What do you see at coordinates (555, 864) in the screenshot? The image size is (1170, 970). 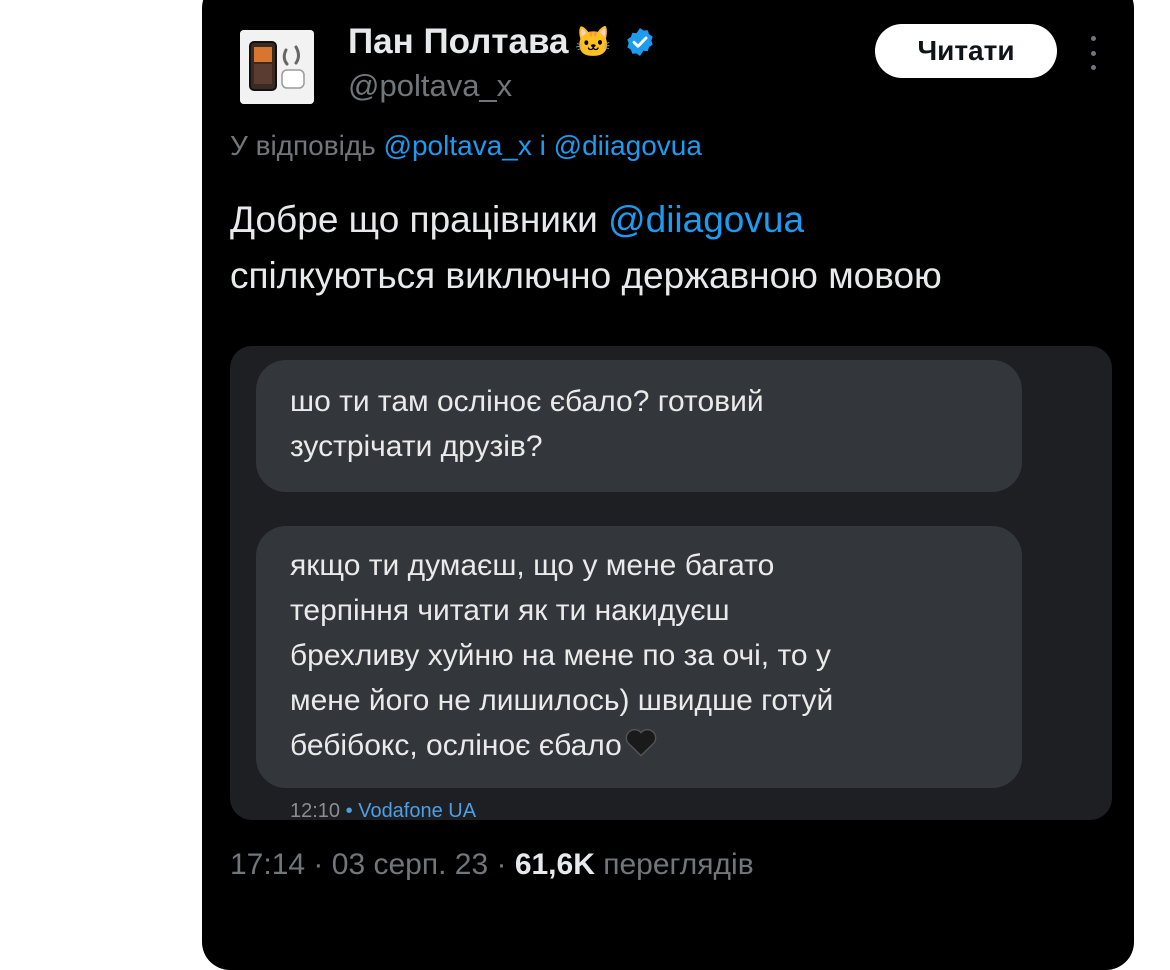 I see `views-count: 61,6K` at bounding box center [555, 864].